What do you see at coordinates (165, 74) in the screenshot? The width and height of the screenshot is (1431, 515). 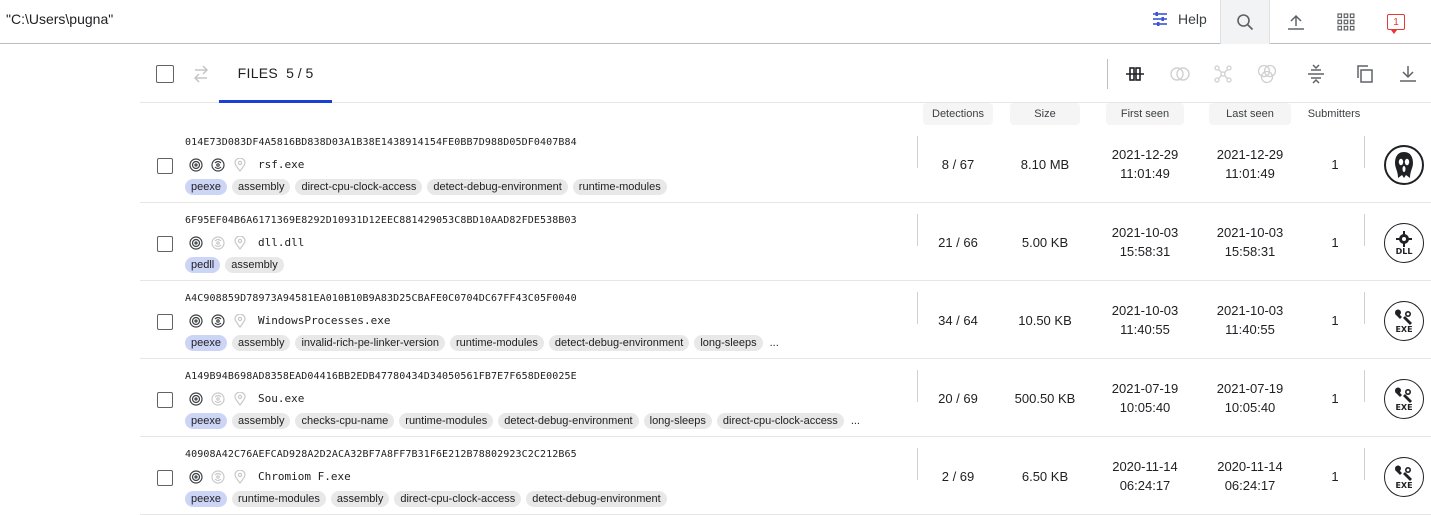 I see `select-all-checkbox` at bounding box center [165, 74].